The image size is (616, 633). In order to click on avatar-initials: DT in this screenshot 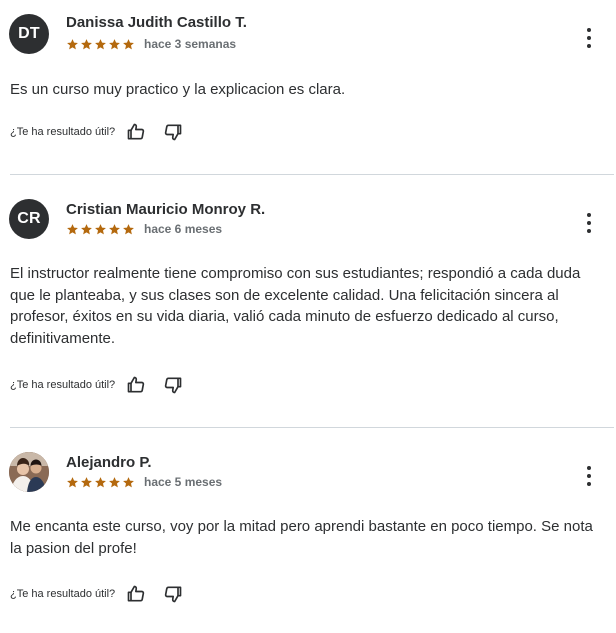, I will do `click(29, 33)`.